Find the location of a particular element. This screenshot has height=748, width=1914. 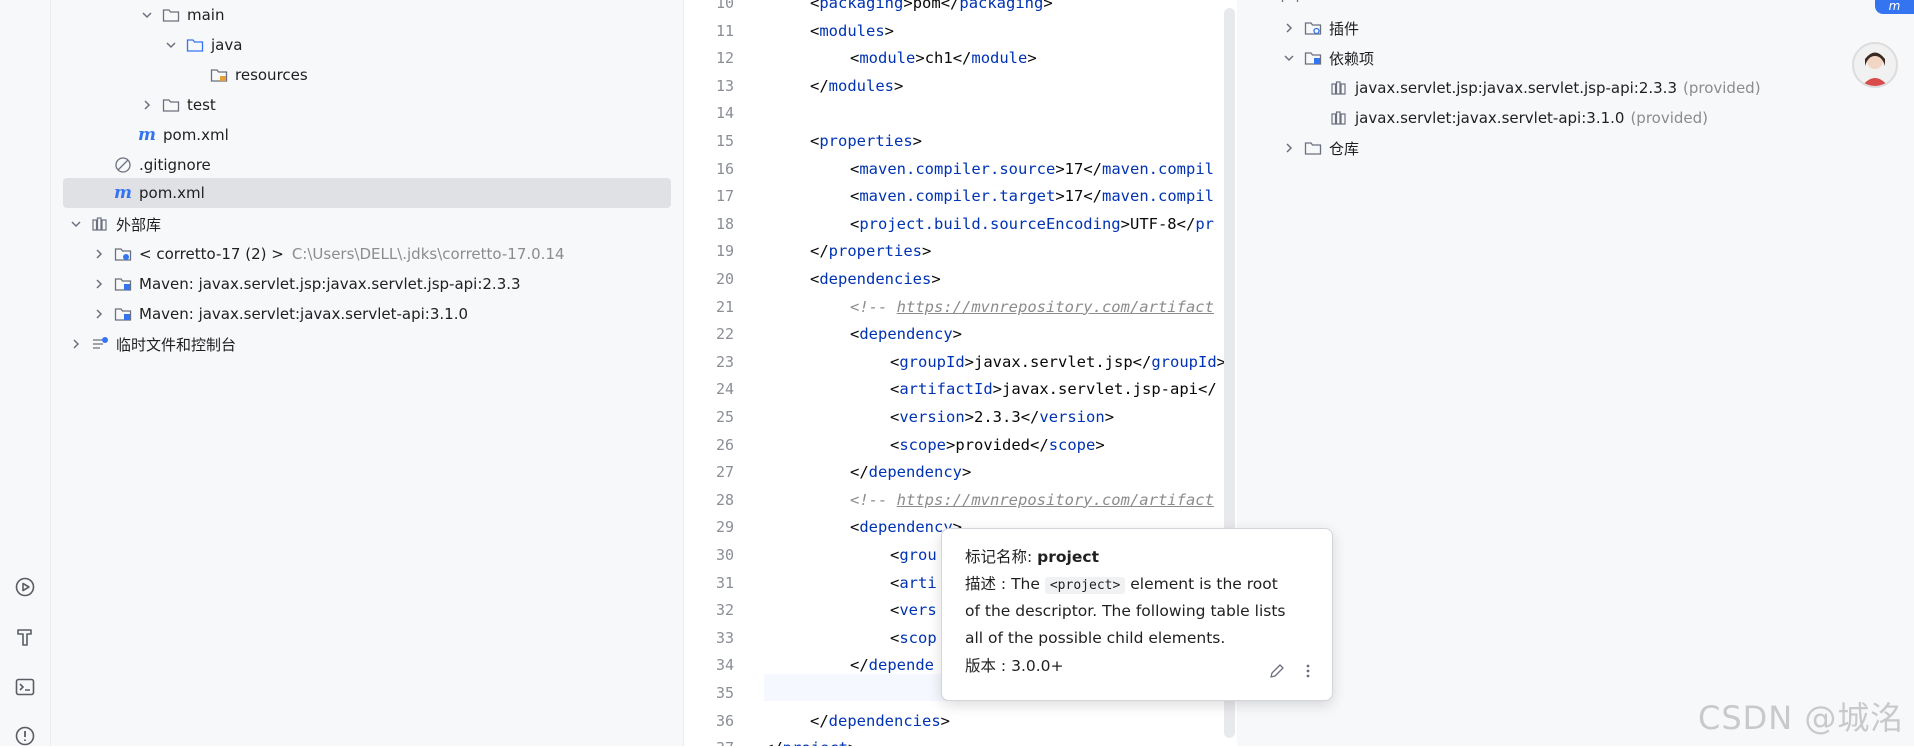

line-number: 19 is located at coordinates (724, 251).